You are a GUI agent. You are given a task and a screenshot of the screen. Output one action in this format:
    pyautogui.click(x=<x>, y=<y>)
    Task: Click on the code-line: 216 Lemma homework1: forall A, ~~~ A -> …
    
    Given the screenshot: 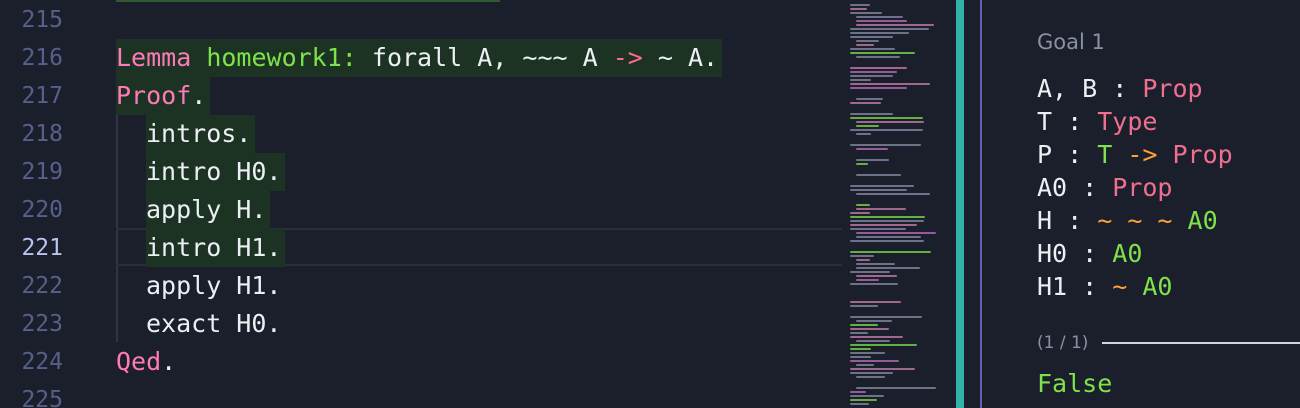 What is the action you would take?
    pyautogui.click(x=421, y=58)
    